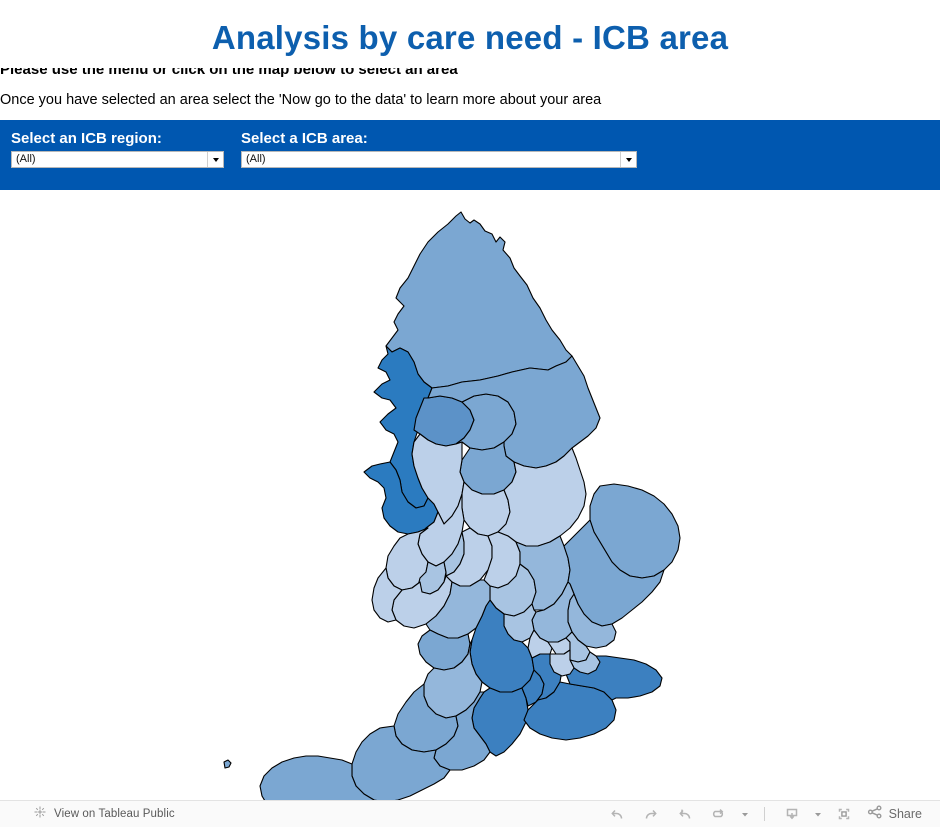 This screenshot has width=940, height=828. I want to click on region-select-value: (All), so click(26, 159).